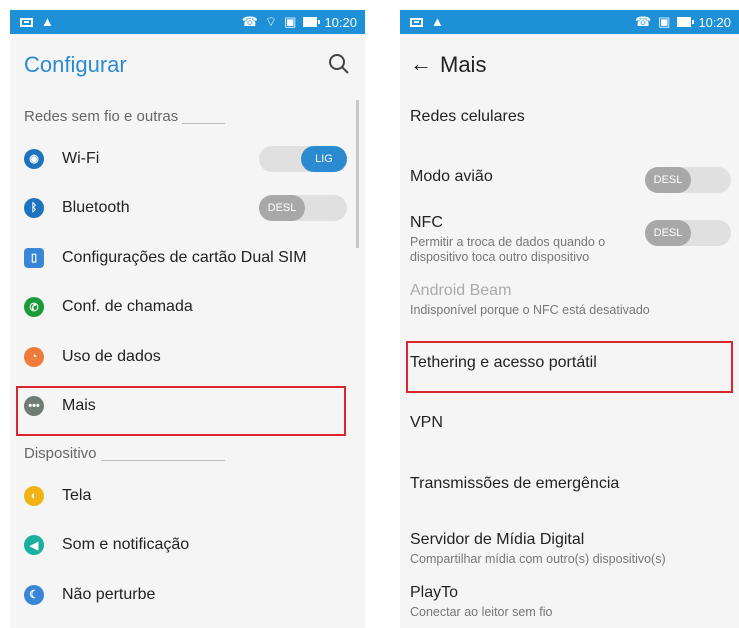 The height and width of the screenshot is (628, 739). I want to click on list-item-title: Redes celulares, so click(467, 116).